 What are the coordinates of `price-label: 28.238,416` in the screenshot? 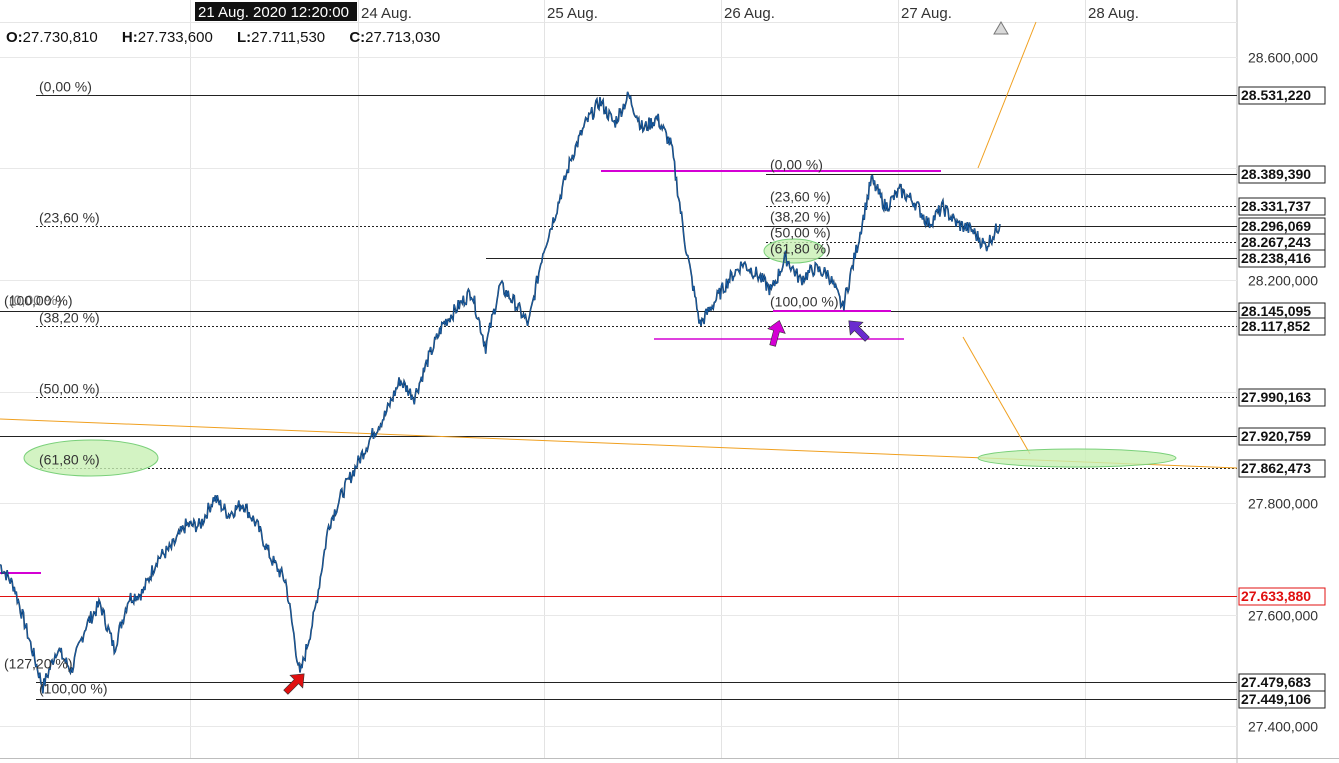 It's located at (1276, 258).